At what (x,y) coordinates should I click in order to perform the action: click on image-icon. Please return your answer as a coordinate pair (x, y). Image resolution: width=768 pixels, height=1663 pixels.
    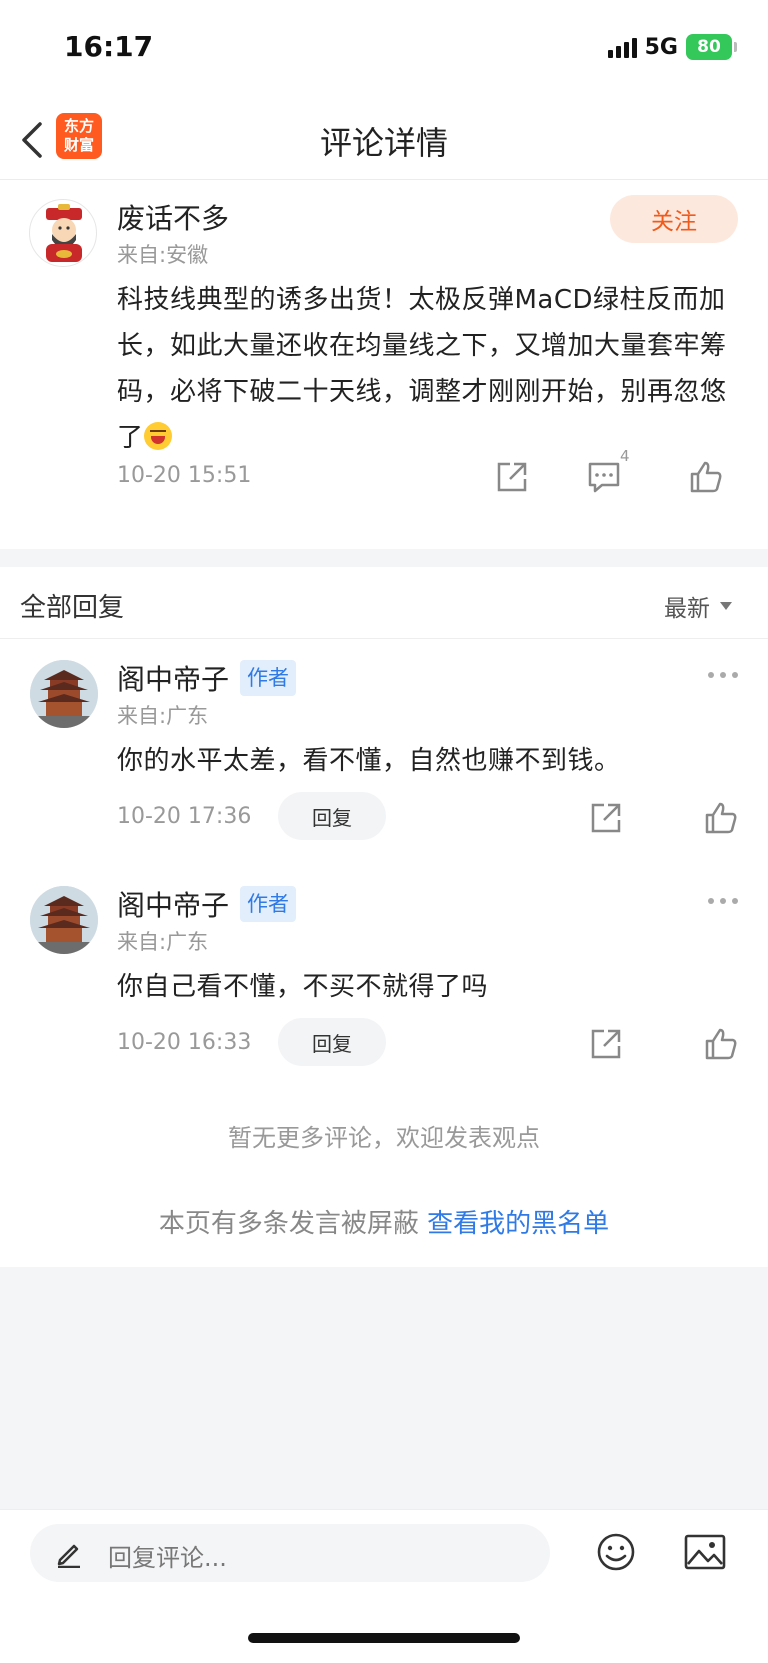
    Looking at the image, I should click on (705, 1552).